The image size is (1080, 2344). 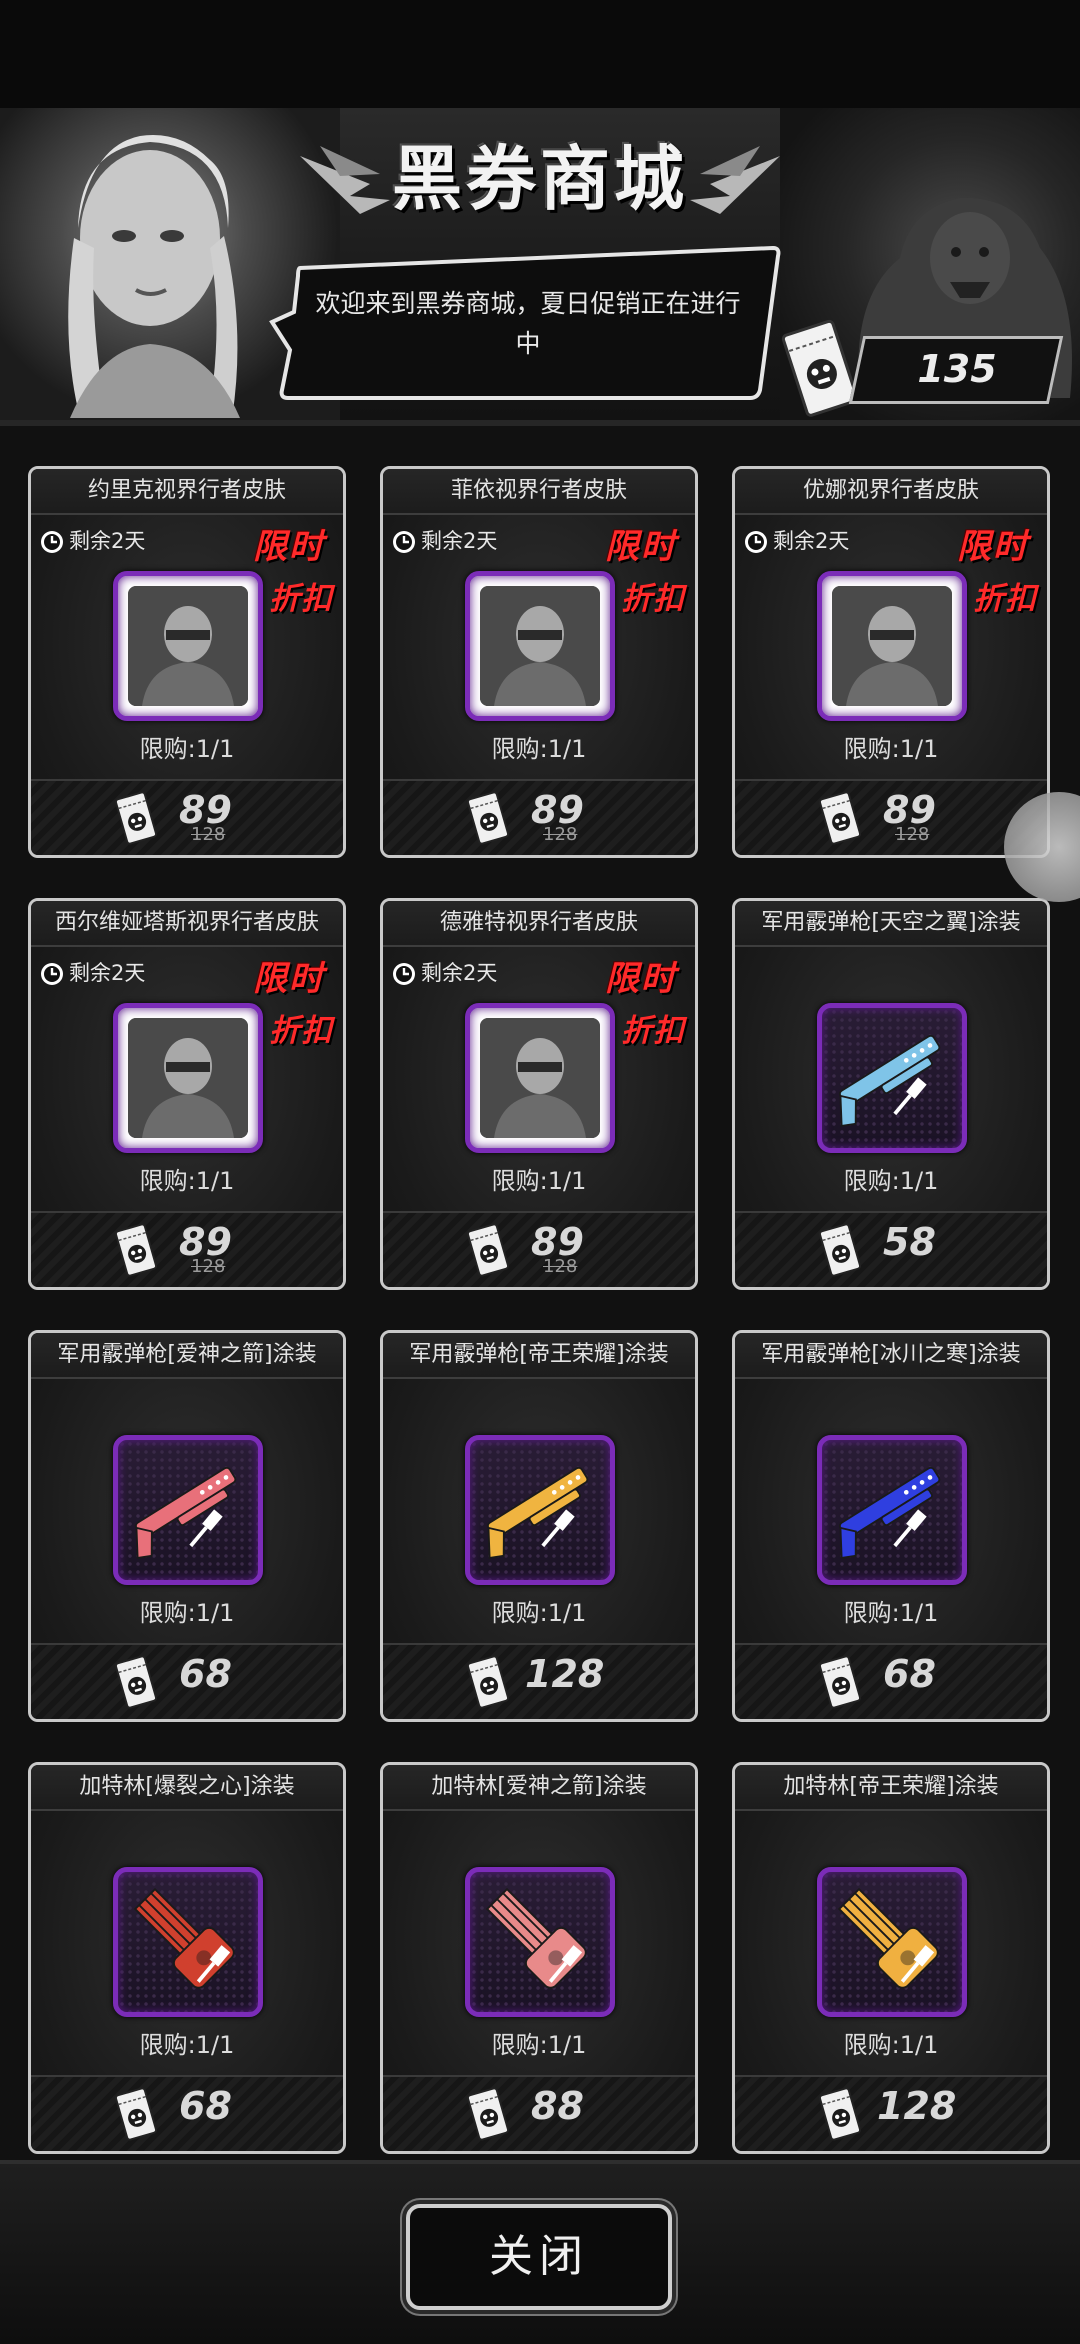 I want to click on item-name: 军用霰弹枪[帝王荣耀]涂装, so click(x=539, y=1356).